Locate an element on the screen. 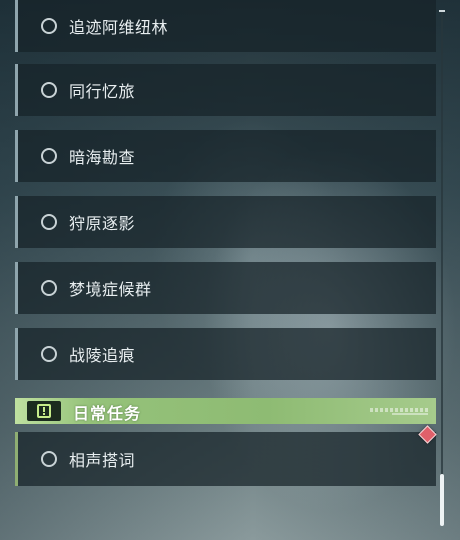  quest-item: 狩原逐影 is located at coordinates (225, 222).